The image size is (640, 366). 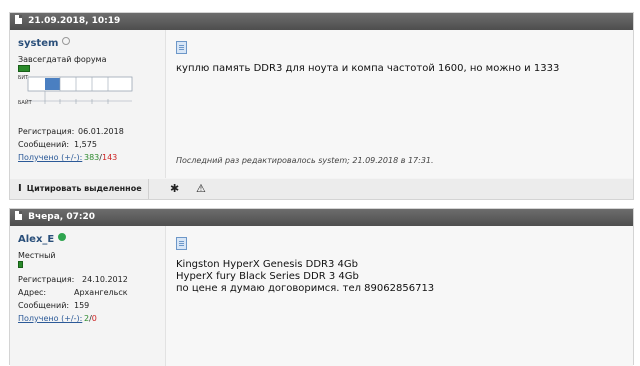 I want to click on byte-label: БАЙТ, so click(x=25, y=102).